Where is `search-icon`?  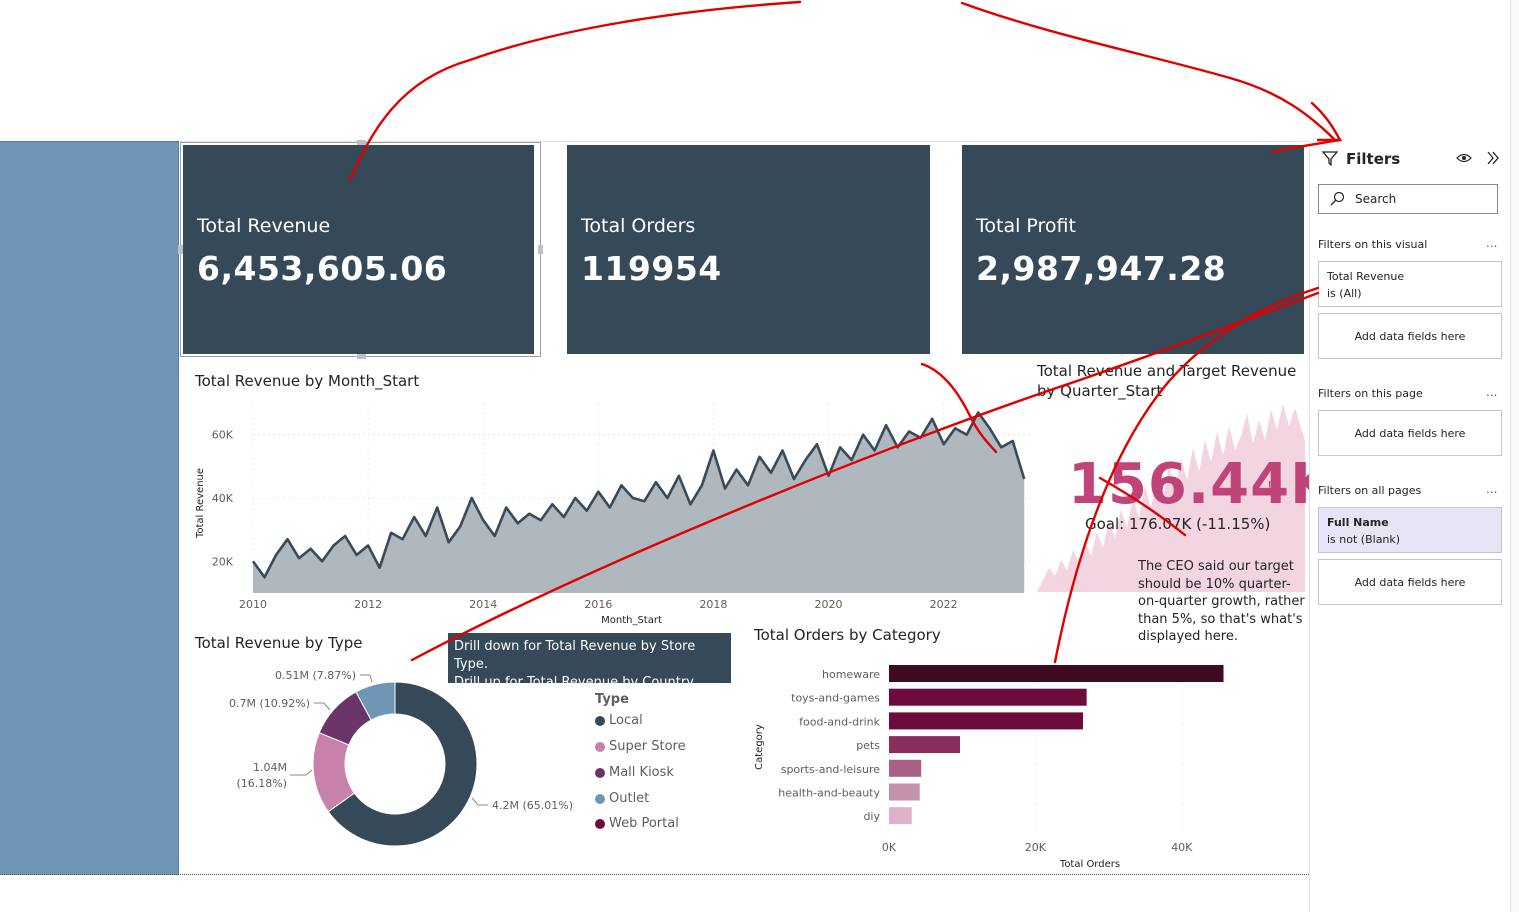 search-icon is located at coordinates (1337, 198).